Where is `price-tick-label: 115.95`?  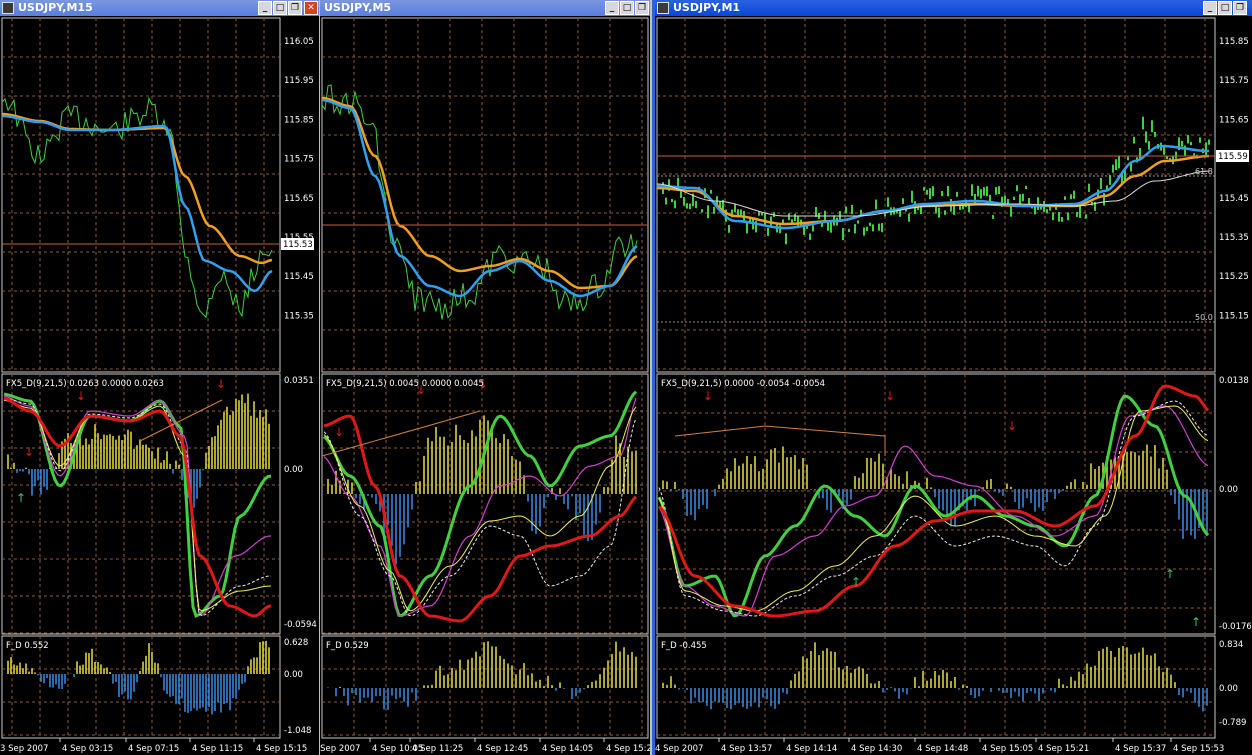
price-tick-label: 115.95 is located at coordinates (299, 81).